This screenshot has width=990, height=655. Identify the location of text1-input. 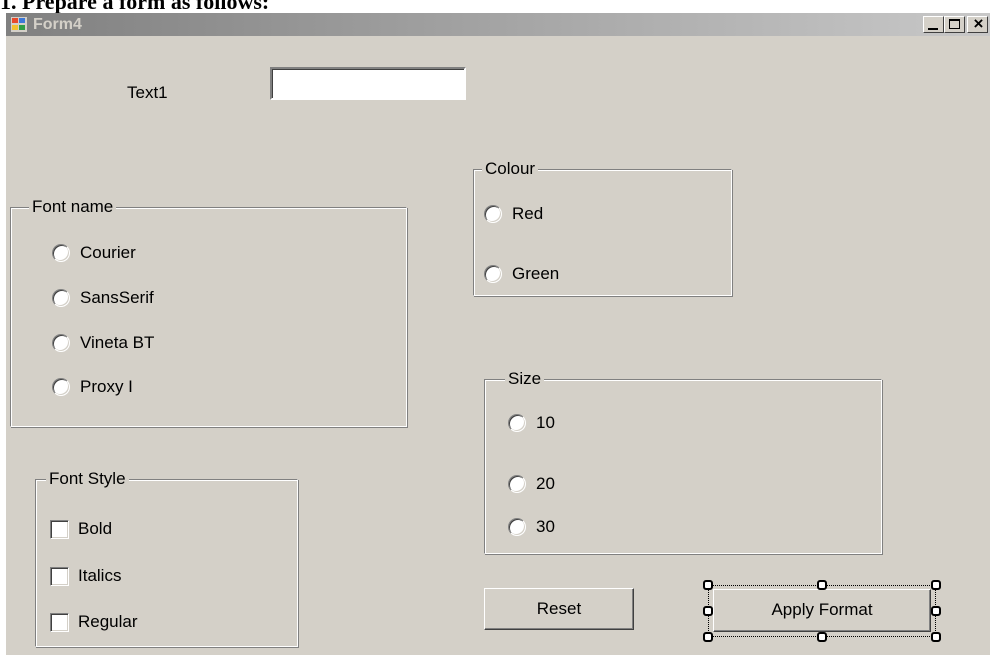
(368, 83).